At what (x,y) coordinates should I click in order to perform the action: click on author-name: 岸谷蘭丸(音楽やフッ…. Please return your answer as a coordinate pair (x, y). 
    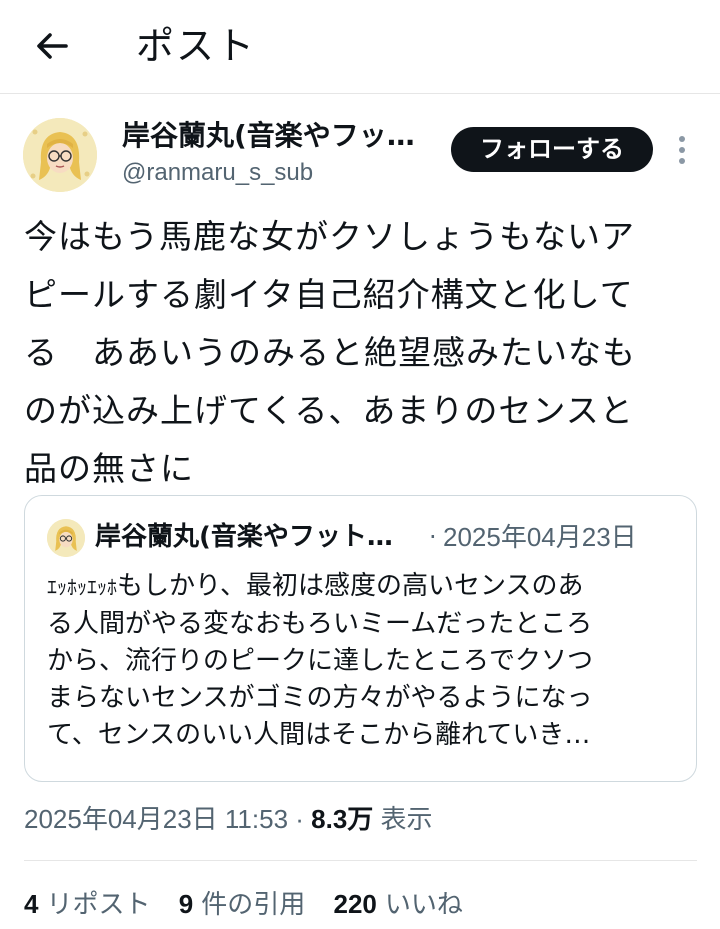
    Looking at the image, I should click on (277, 136).